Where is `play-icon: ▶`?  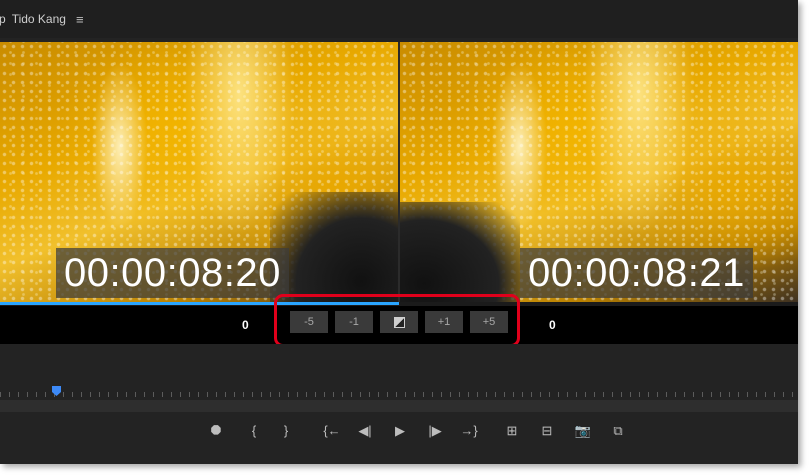
play-icon: ▶ is located at coordinates (400, 431).